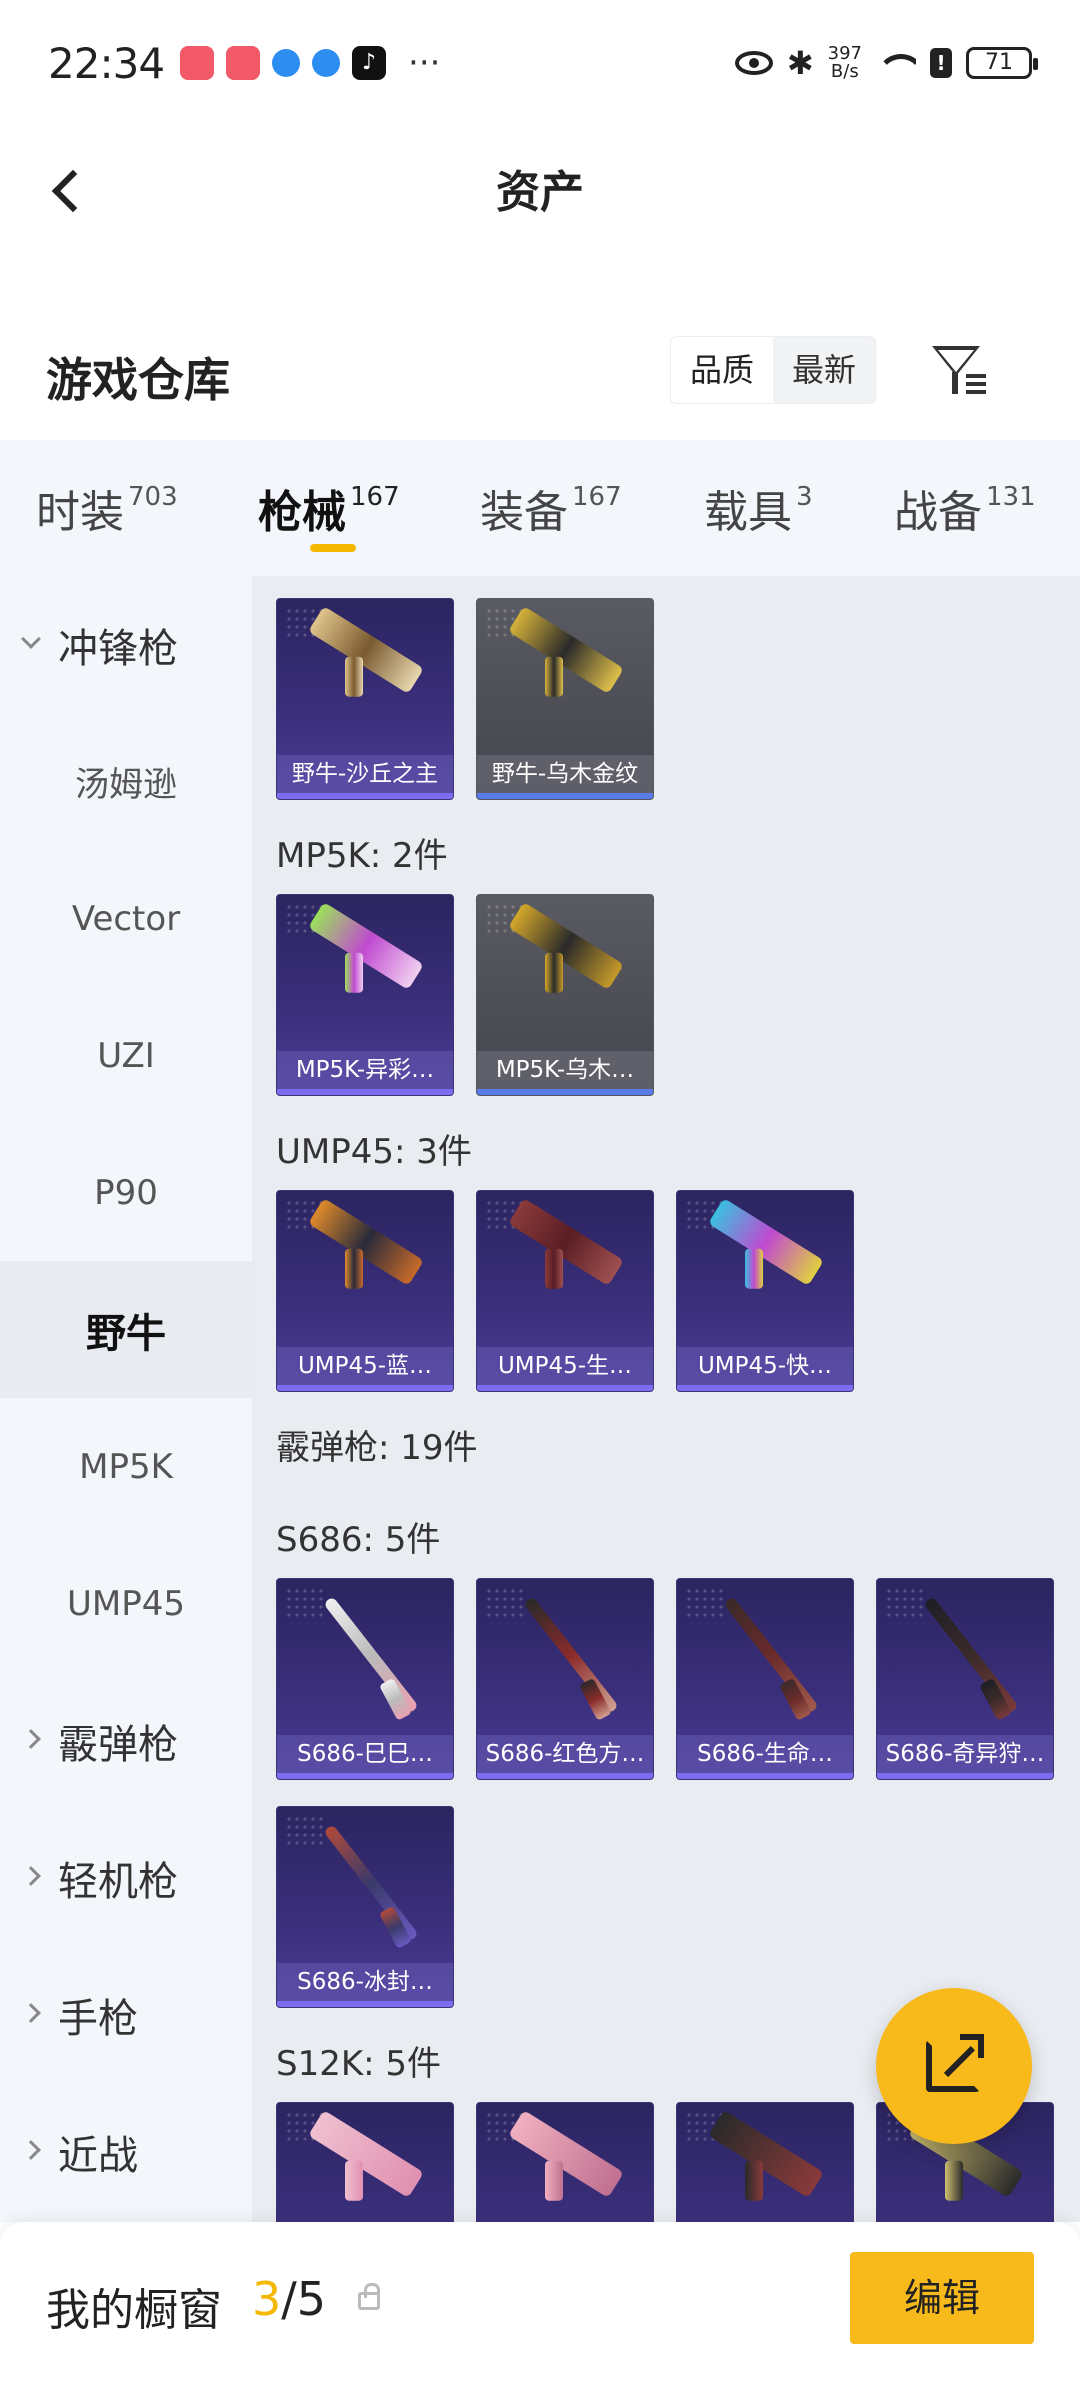 The width and height of the screenshot is (1080, 2382). I want to click on sidebar-group-lmg: 轻机枪, so click(126, 1877).